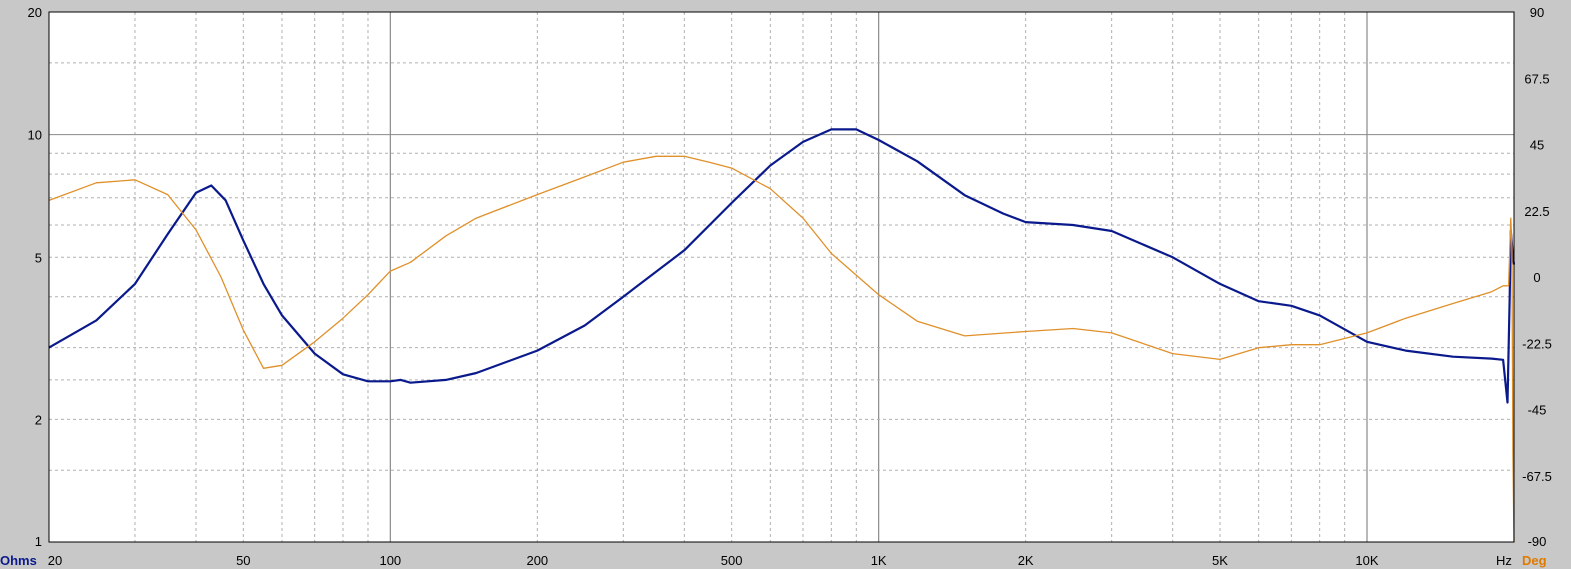 The height and width of the screenshot is (569, 1571). What do you see at coordinates (35, 135) in the screenshot?
I see `left-tick-label: 10` at bounding box center [35, 135].